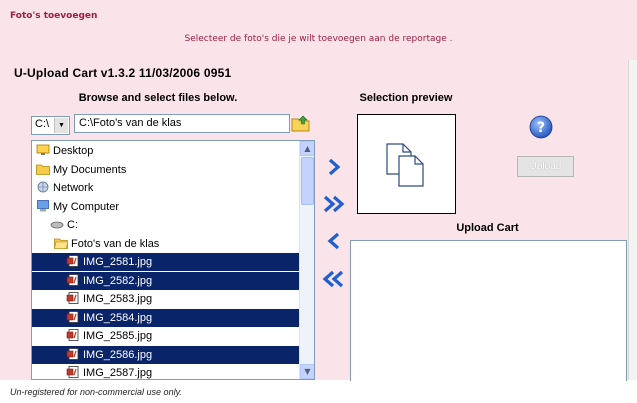  What do you see at coordinates (54, 16) in the screenshot?
I see `page-title: Foto's toevoegen` at bounding box center [54, 16].